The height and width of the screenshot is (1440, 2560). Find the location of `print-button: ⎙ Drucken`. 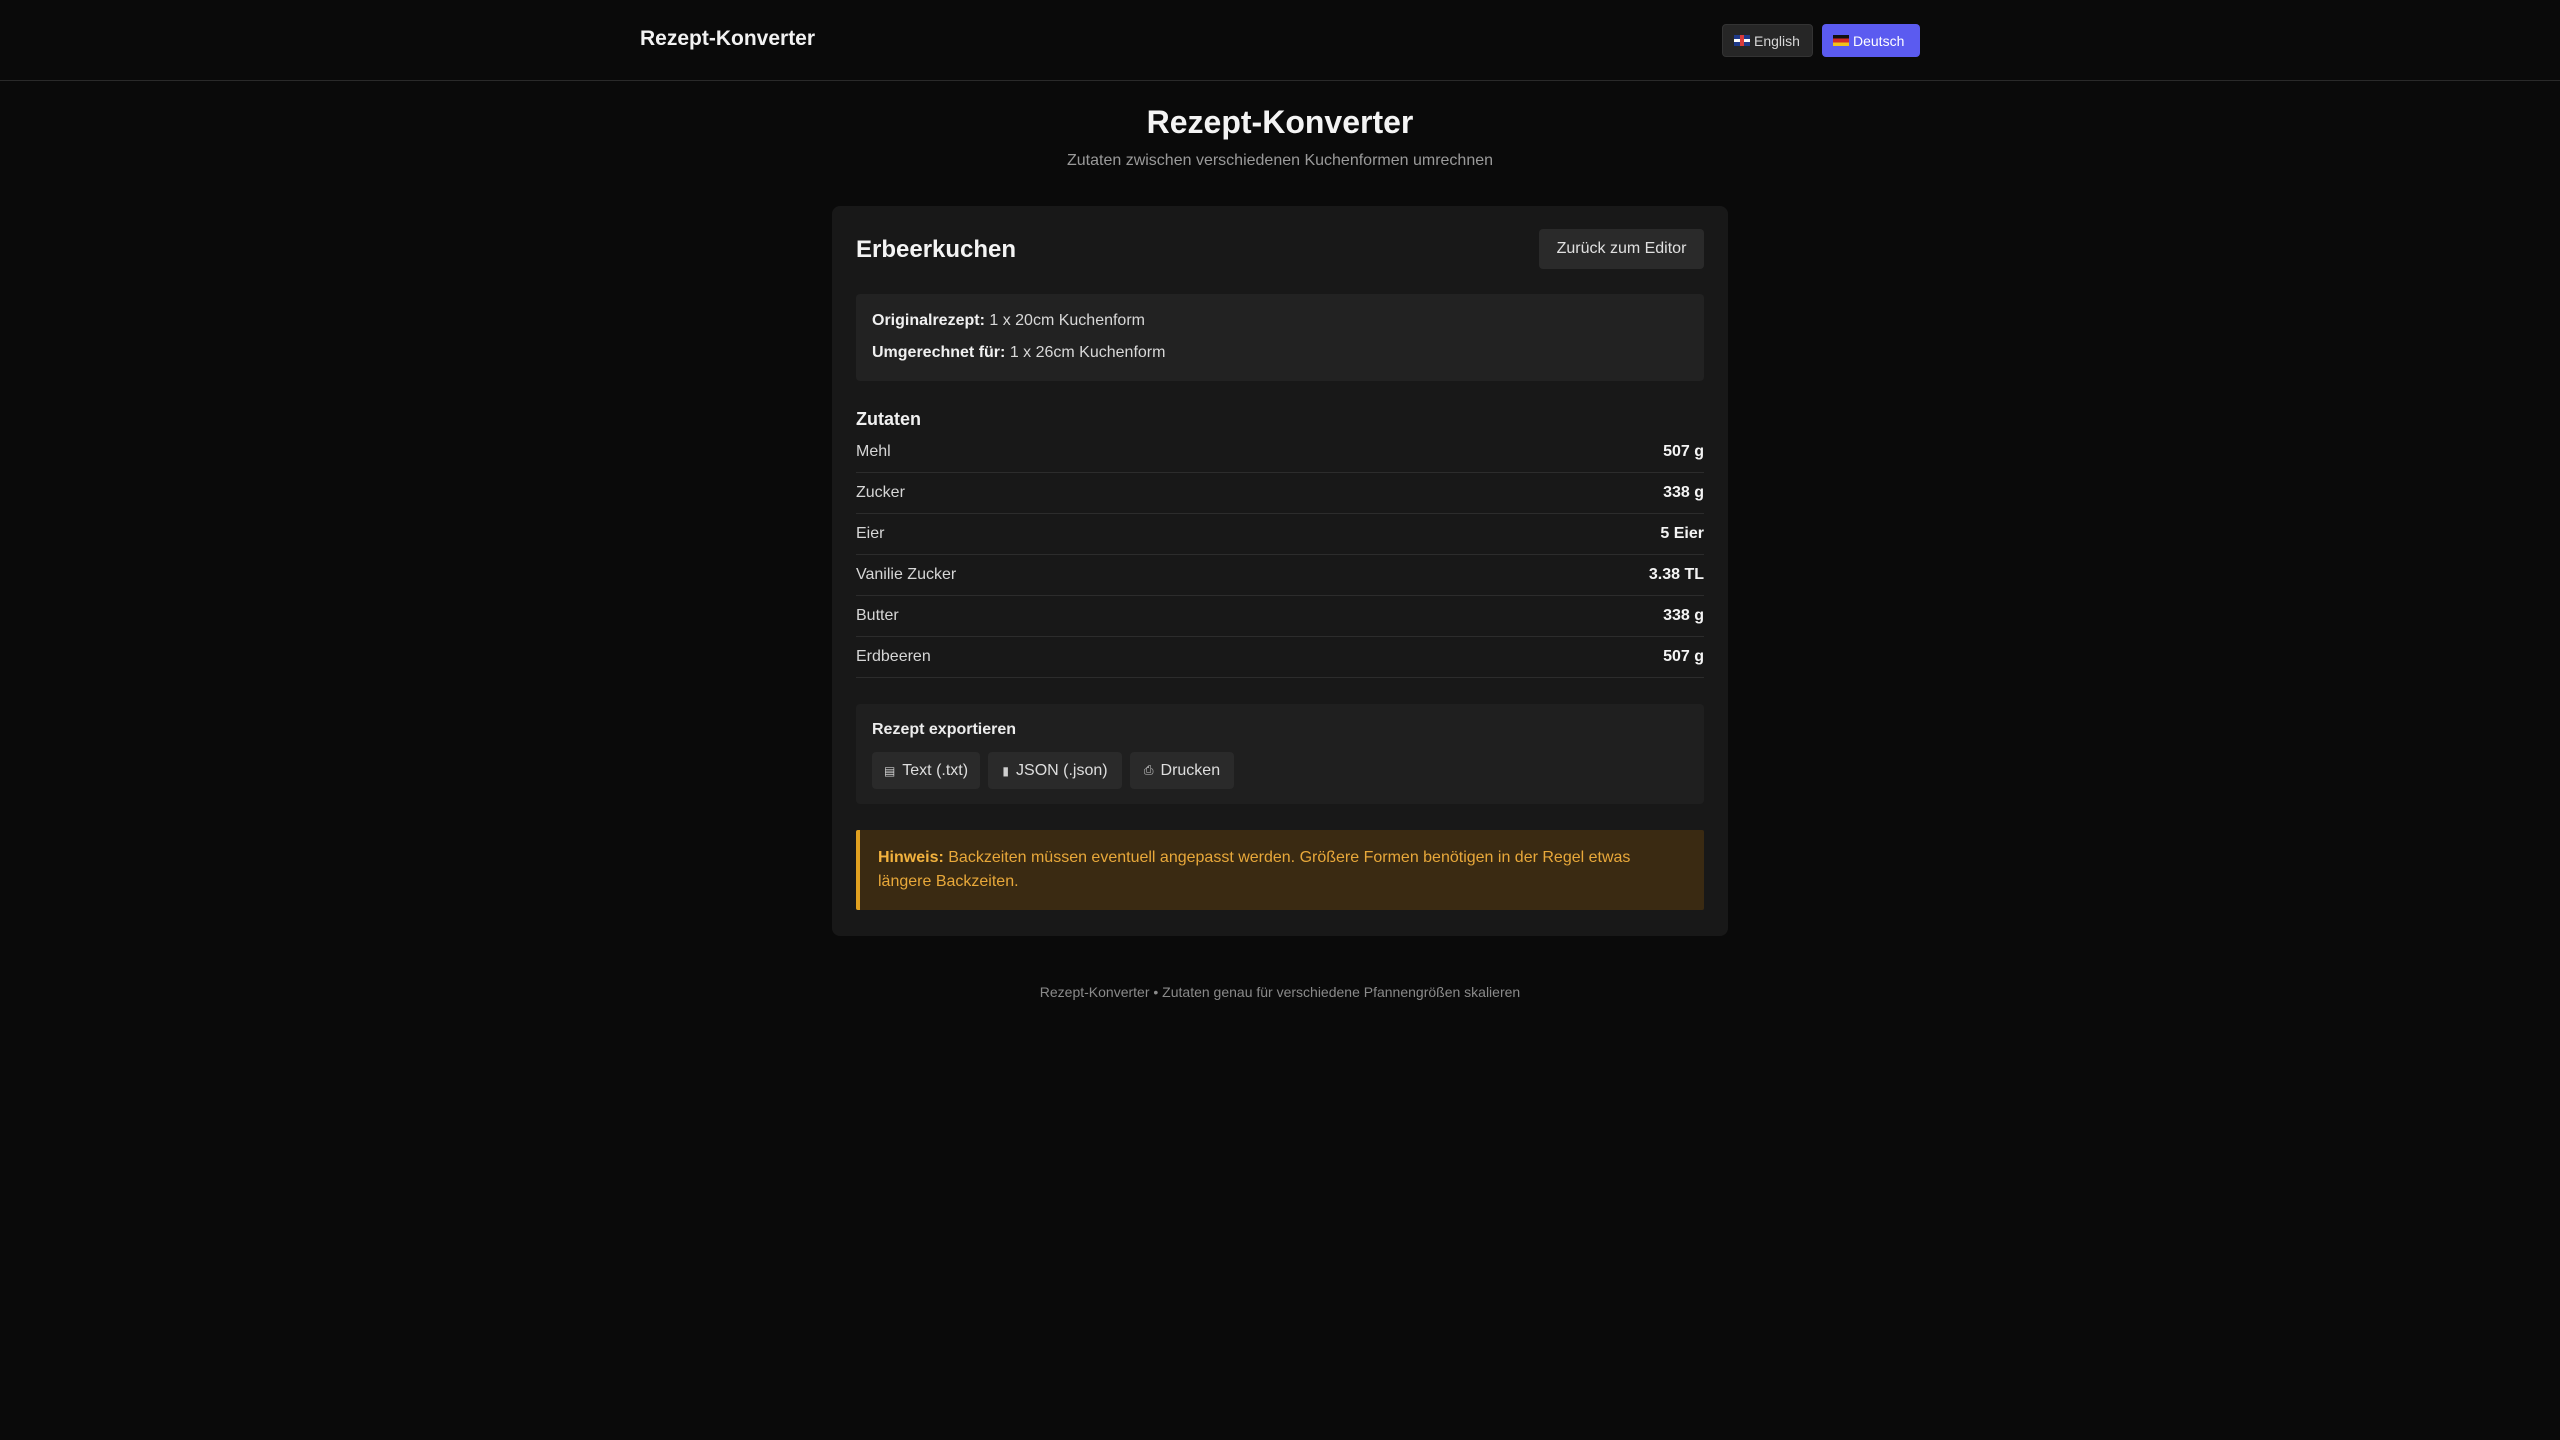

print-button: ⎙ Drucken is located at coordinates (1182, 770).